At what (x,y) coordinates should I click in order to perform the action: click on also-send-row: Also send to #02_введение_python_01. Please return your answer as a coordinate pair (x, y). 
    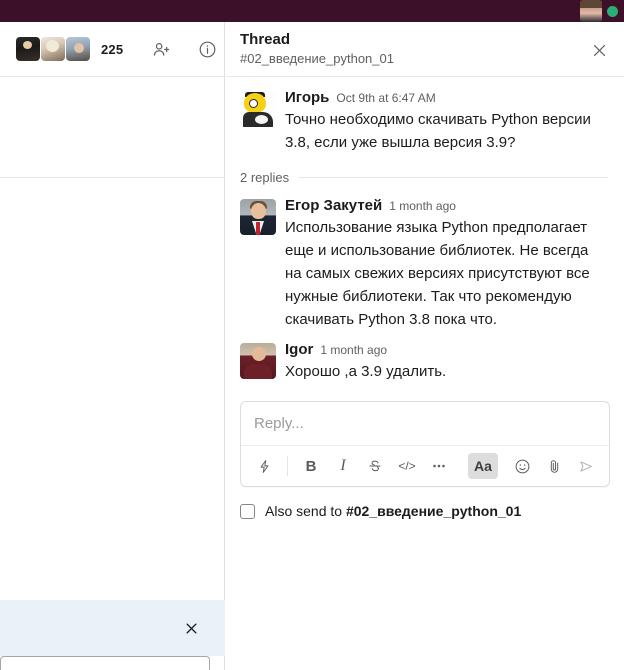
    Looking at the image, I should click on (425, 511).